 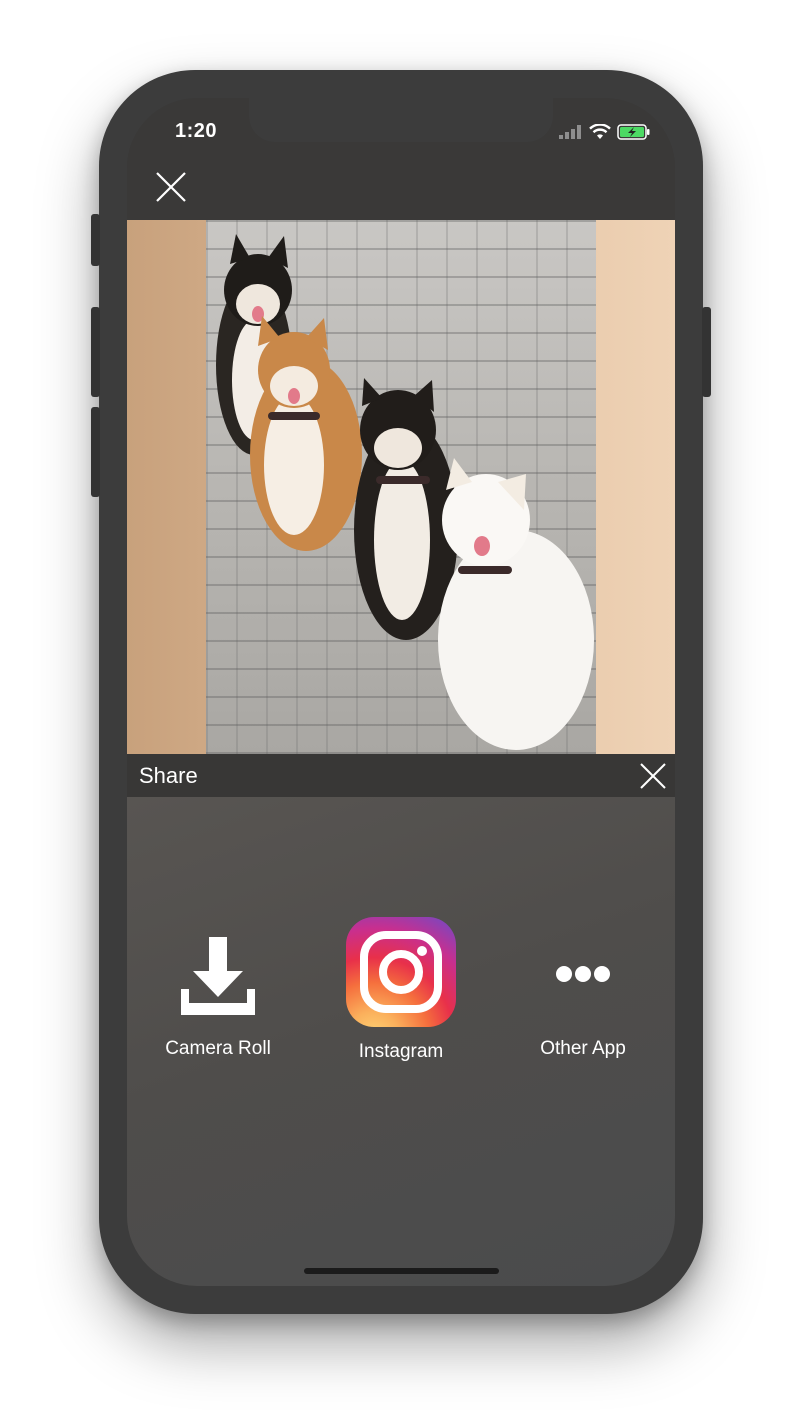 What do you see at coordinates (218, 976) in the screenshot?
I see `download-icon` at bounding box center [218, 976].